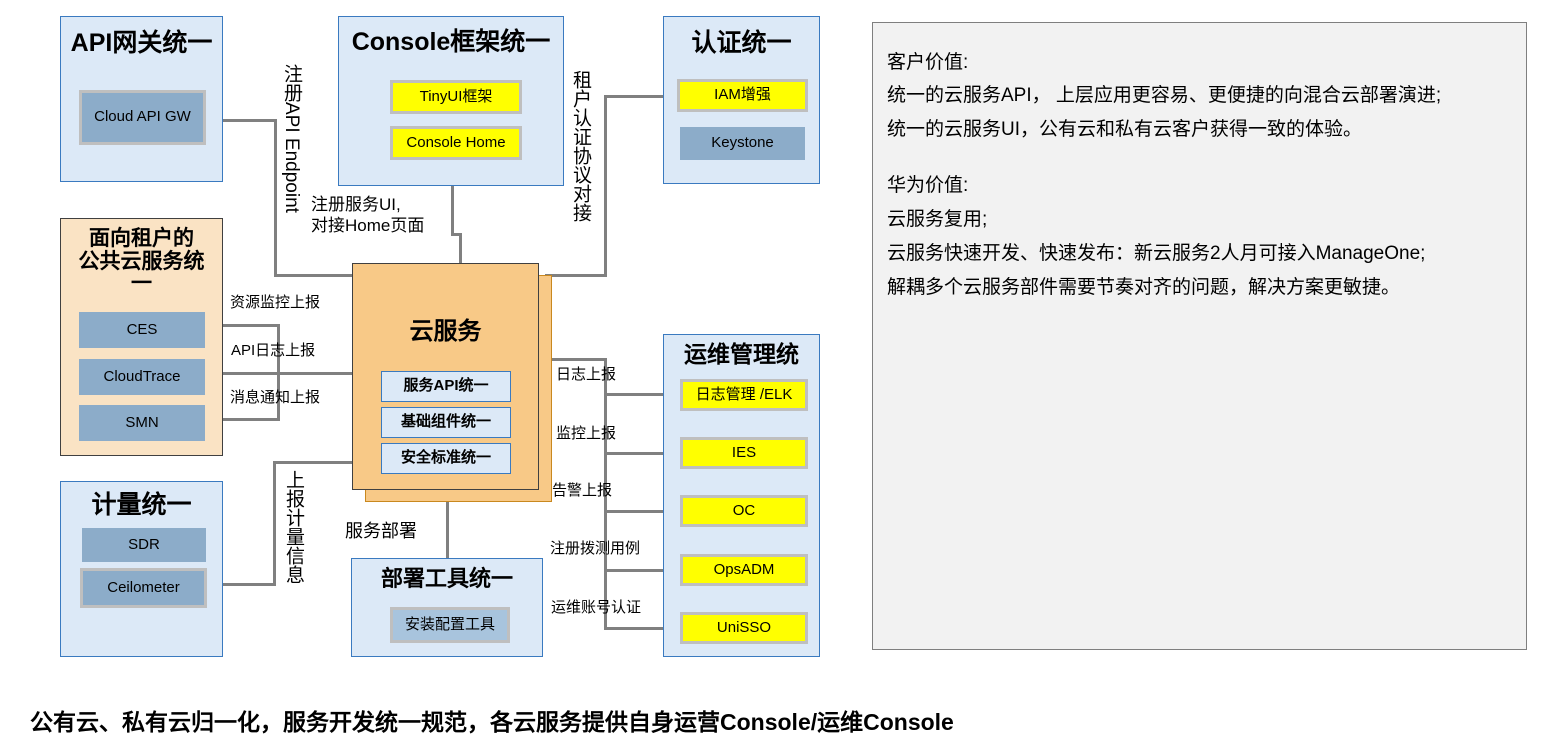 The image size is (1543, 751). I want to click on chip-ies-label: IES, so click(744, 452).